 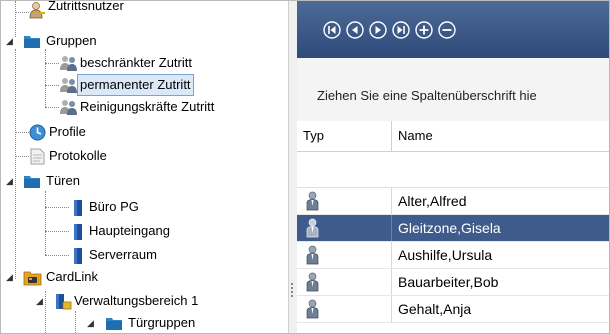 I want to click on tree-item-label: CardLink, so click(x=72, y=276).